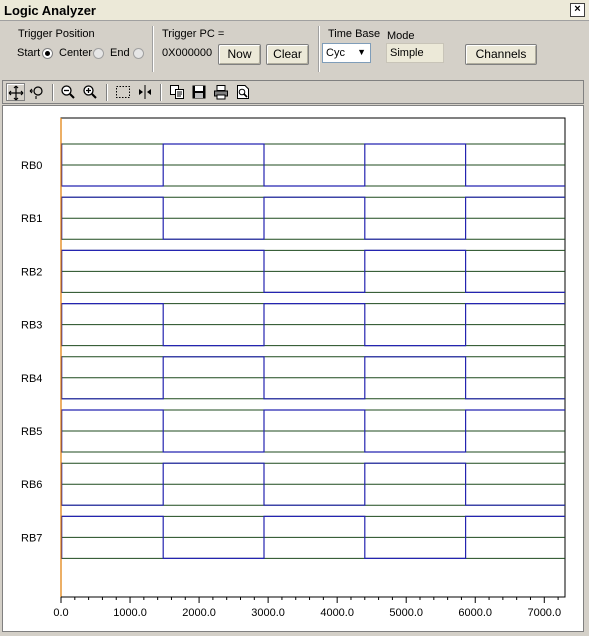 This screenshot has width=589, height=636. What do you see at coordinates (56, 34) in the screenshot?
I see `trigger-position-label: Trigger Position` at bounding box center [56, 34].